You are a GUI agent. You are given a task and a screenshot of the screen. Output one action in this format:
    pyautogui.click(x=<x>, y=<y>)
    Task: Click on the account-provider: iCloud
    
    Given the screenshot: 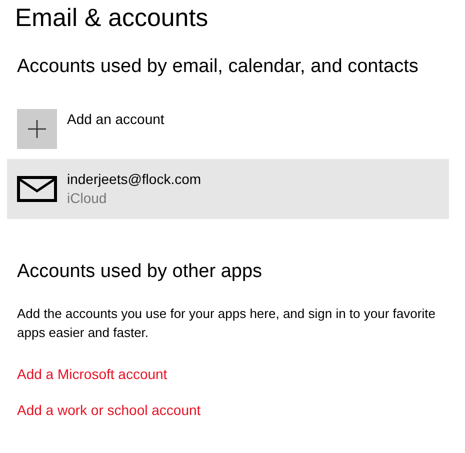 What is the action you would take?
    pyautogui.click(x=87, y=198)
    